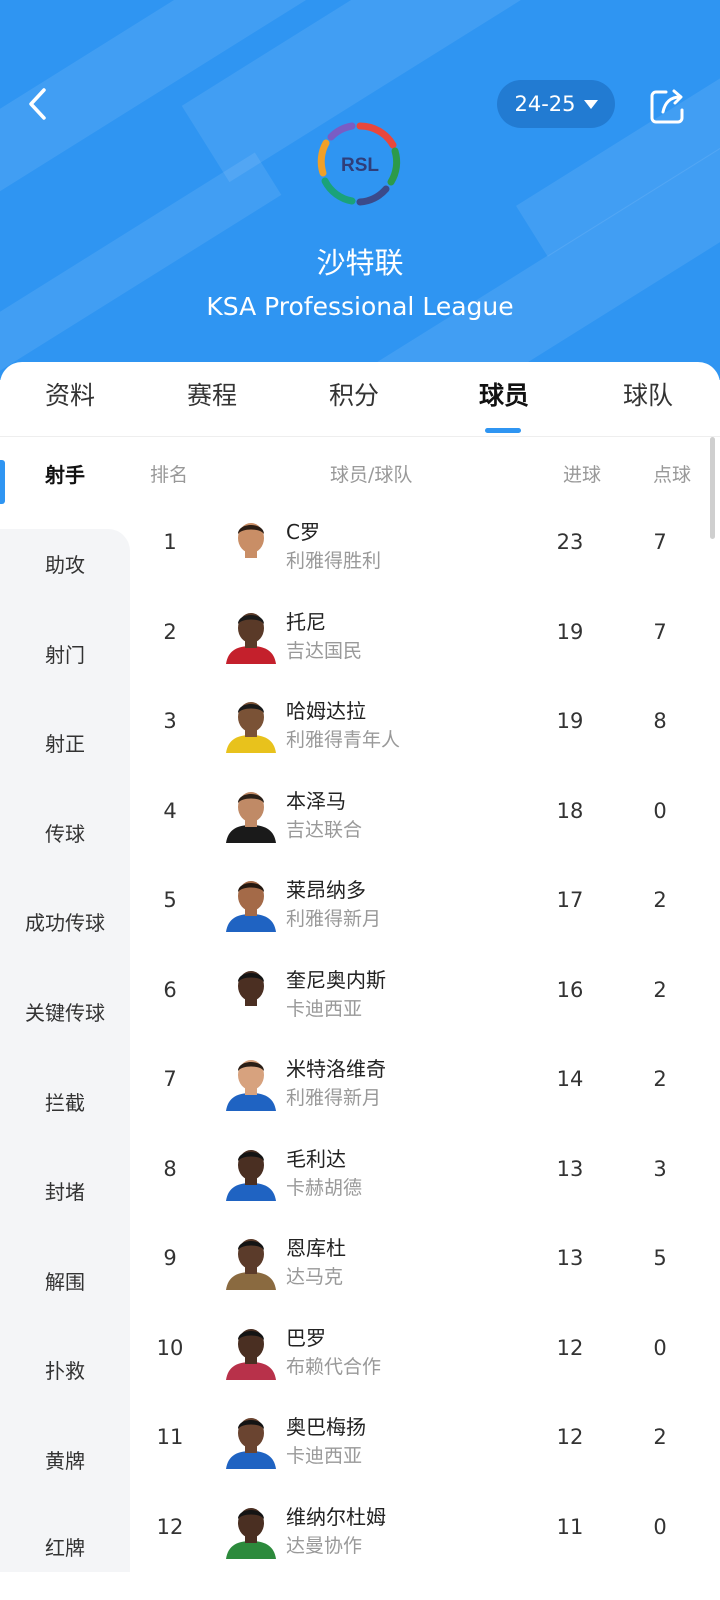  I want to click on player-penalties: 8, so click(660, 721).